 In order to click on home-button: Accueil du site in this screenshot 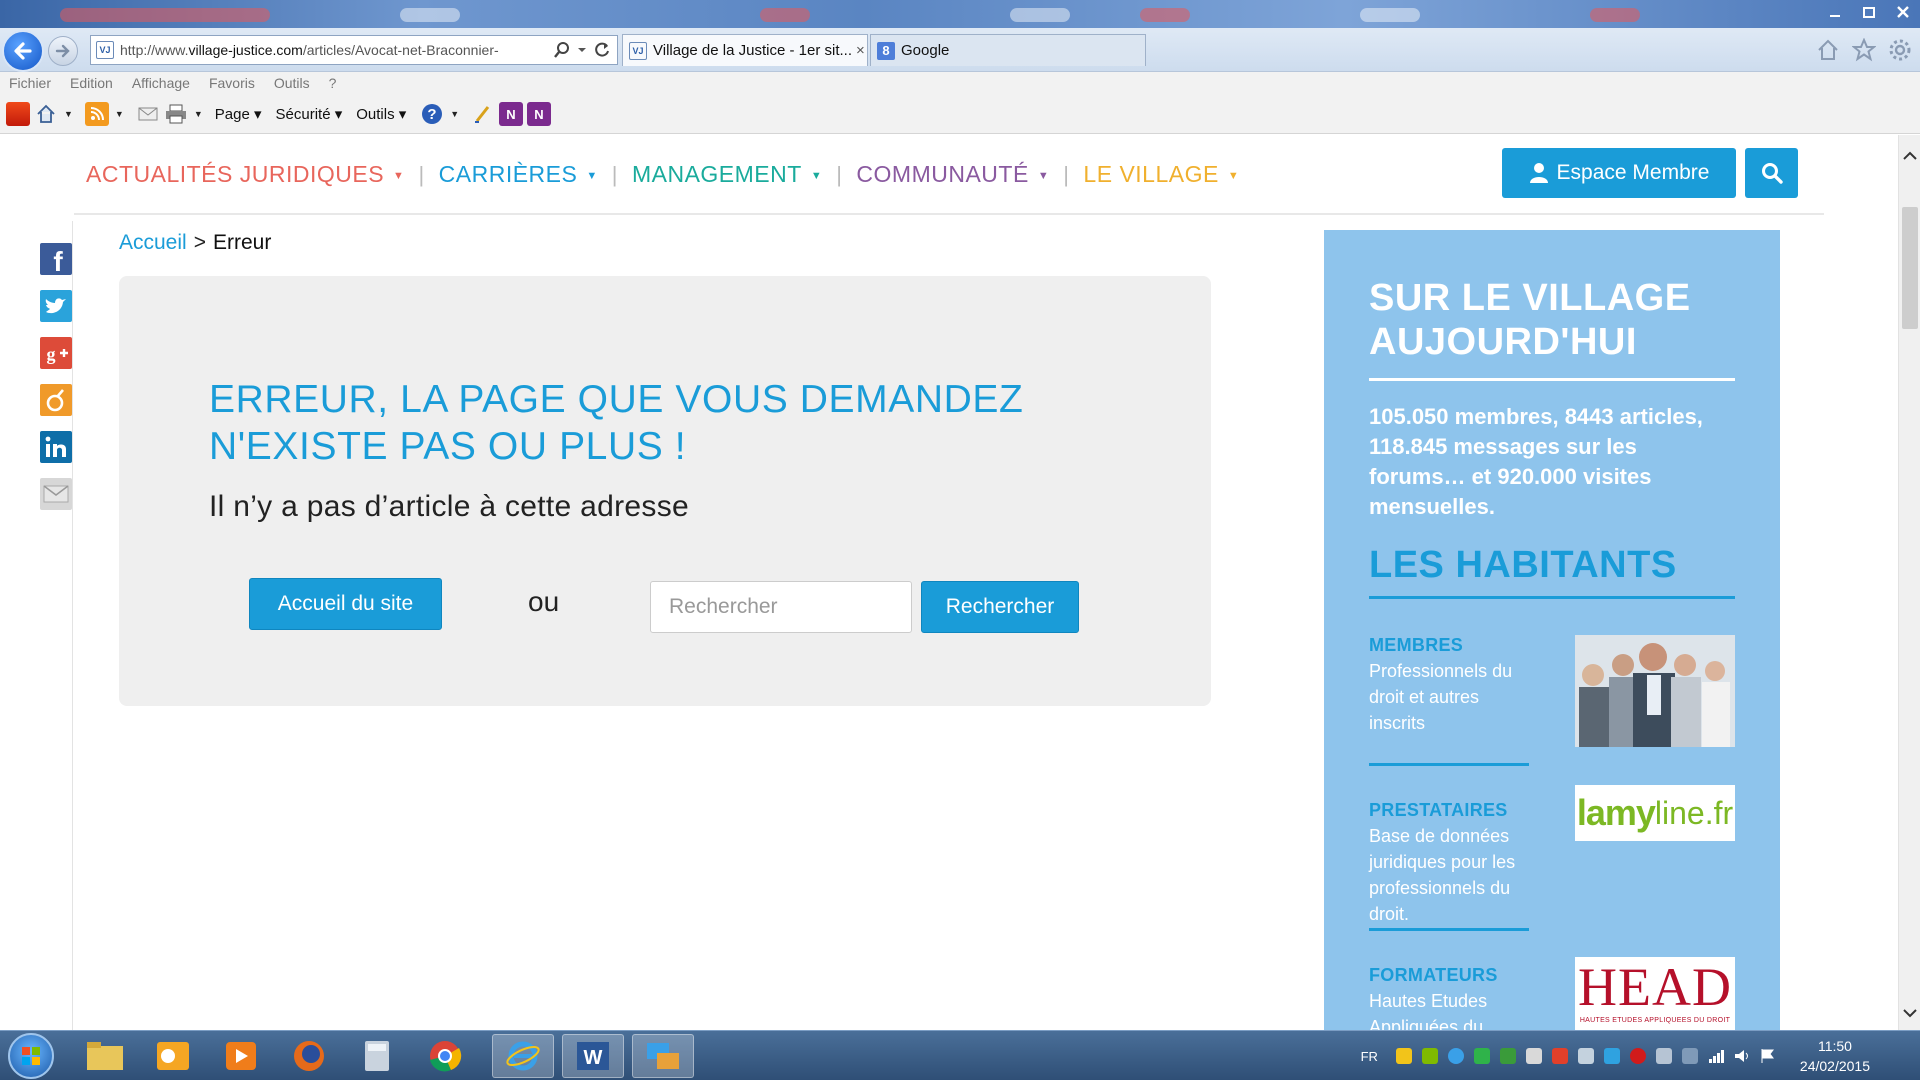, I will do `click(345, 604)`.